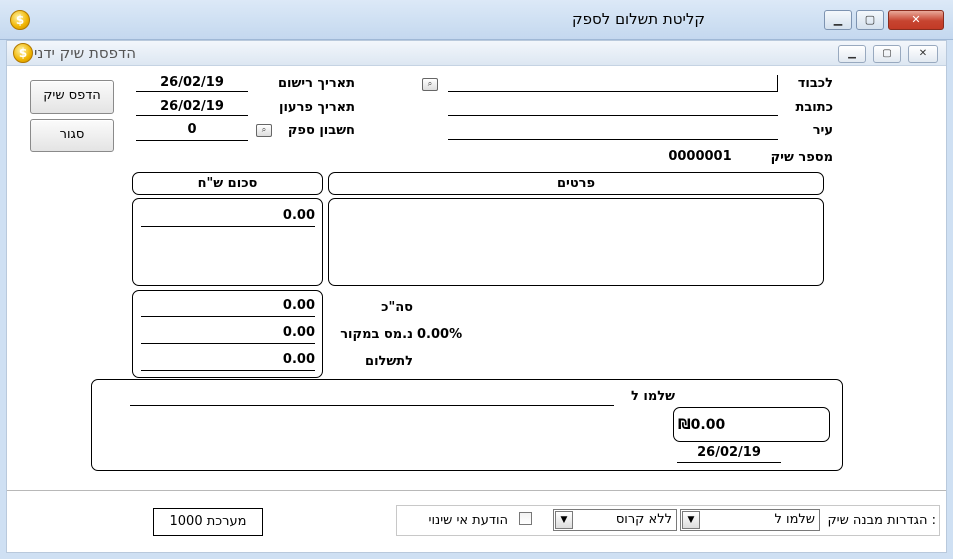  I want to click on check-number-value: 0000001, so click(700, 156).